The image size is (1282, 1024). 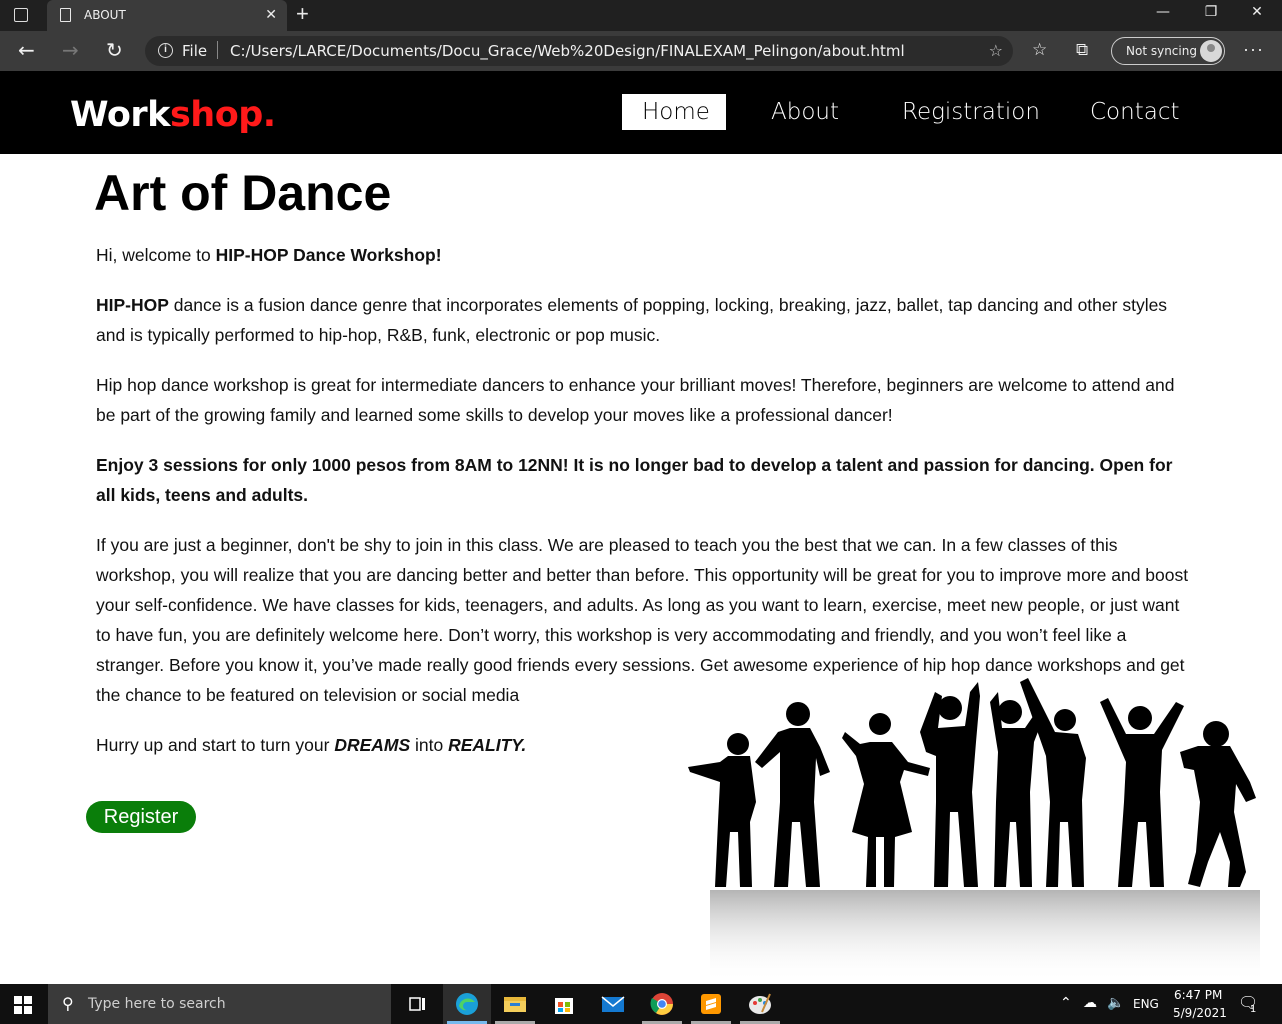 I want to click on browser-tab-bar: ABOUT ✕ + — ❐ ✕, so click(x=641, y=15).